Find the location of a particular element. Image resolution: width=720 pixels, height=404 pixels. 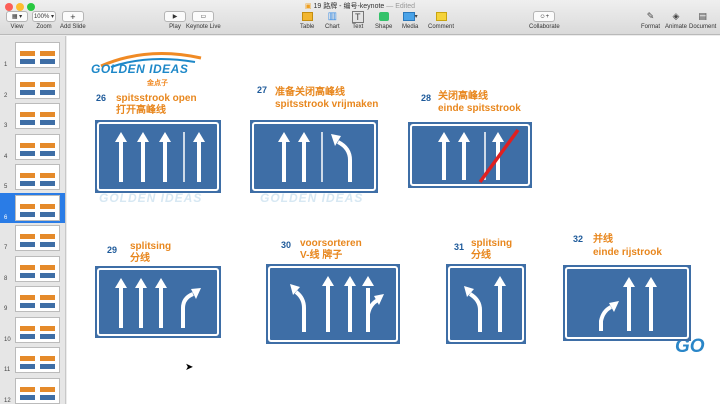

sign-label-line2: einde spitsstrook is located at coordinates (479, 108).